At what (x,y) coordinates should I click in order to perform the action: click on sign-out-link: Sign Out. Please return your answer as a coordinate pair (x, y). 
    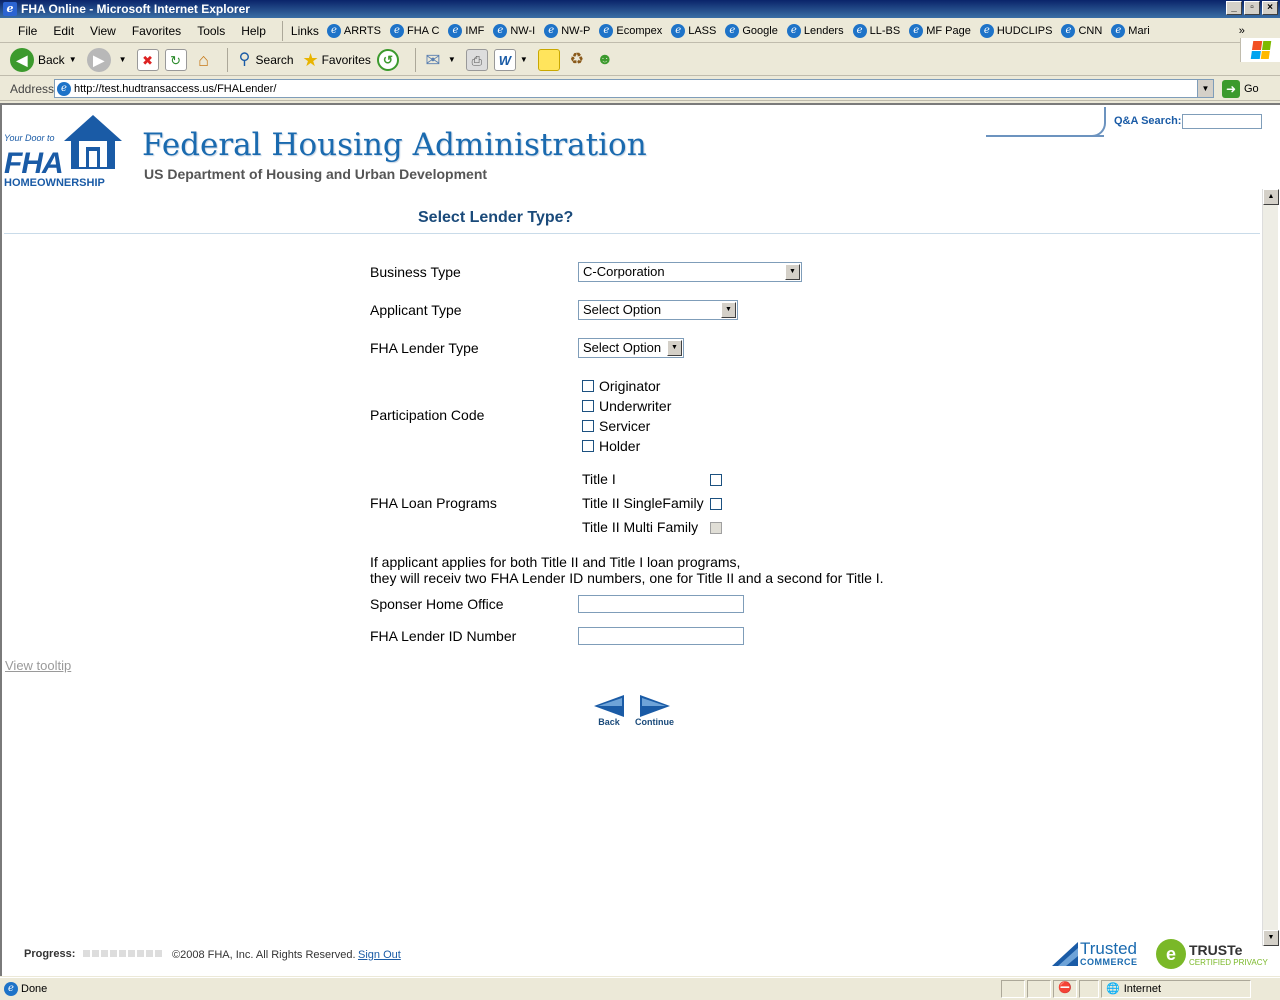
    Looking at the image, I should click on (379, 955).